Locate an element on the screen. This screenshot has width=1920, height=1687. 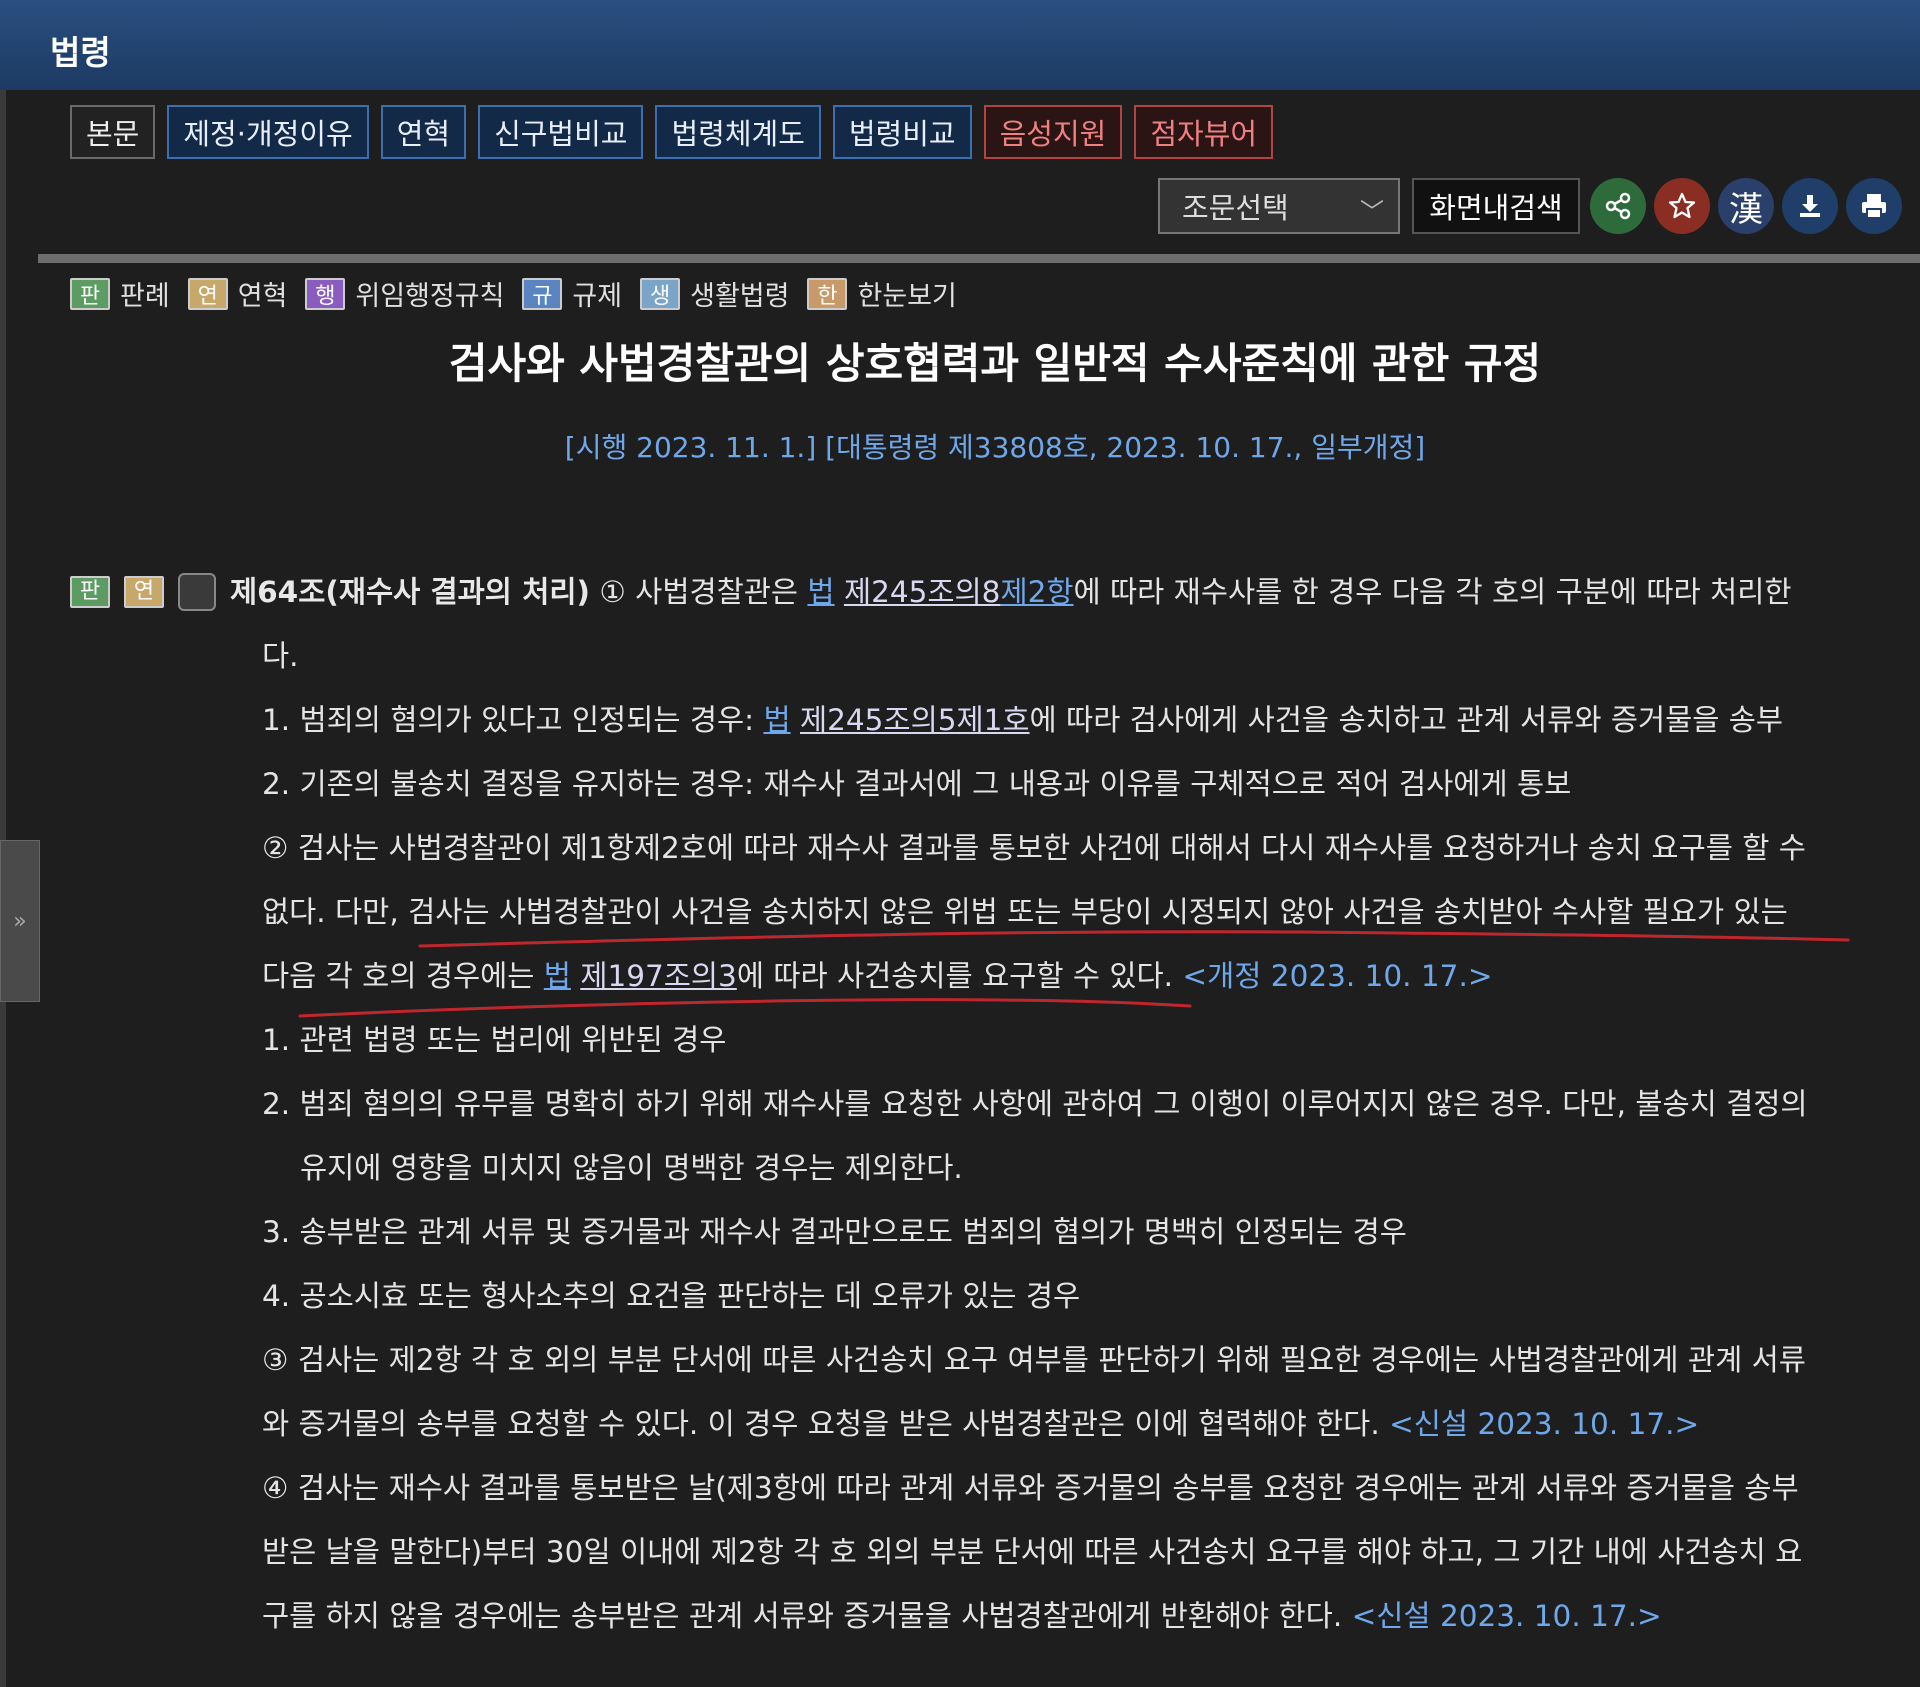
living-law-badge-icon: 생 is located at coordinates (660, 293).